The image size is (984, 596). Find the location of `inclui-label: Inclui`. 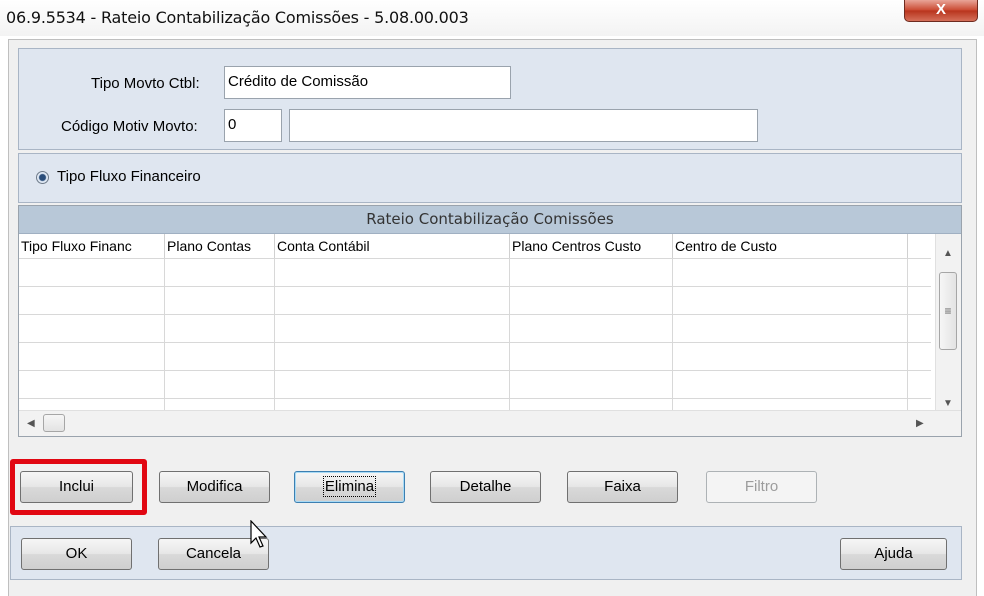

inclui-label: Inclui is located at coordinates (76, 486).